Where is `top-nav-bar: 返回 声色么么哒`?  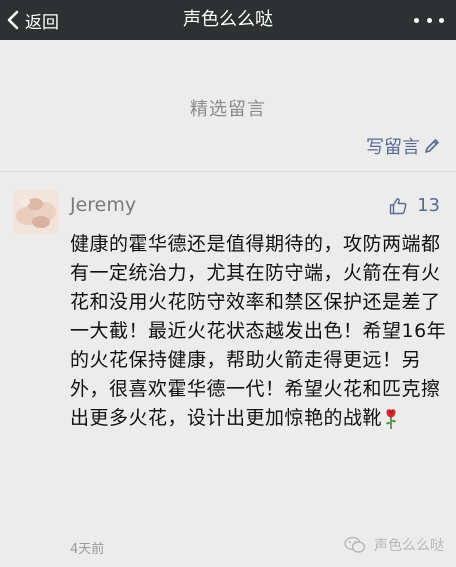 top-nav-bar: 返回 声色么么哒 is located at coordinates (228, 20).